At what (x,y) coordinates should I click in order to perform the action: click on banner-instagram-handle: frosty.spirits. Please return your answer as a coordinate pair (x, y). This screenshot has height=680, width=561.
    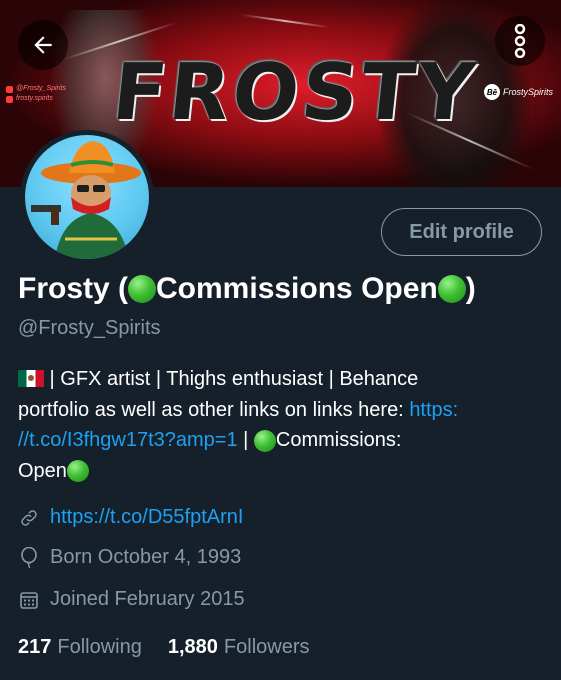
    Looking at the image, I should click on (34, 98).